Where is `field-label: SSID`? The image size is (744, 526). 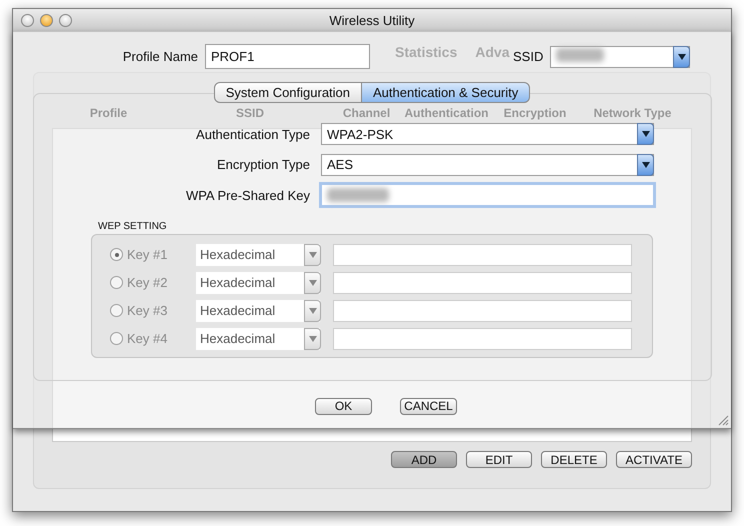
field-label: SSID is located at coordinates (528, 56).